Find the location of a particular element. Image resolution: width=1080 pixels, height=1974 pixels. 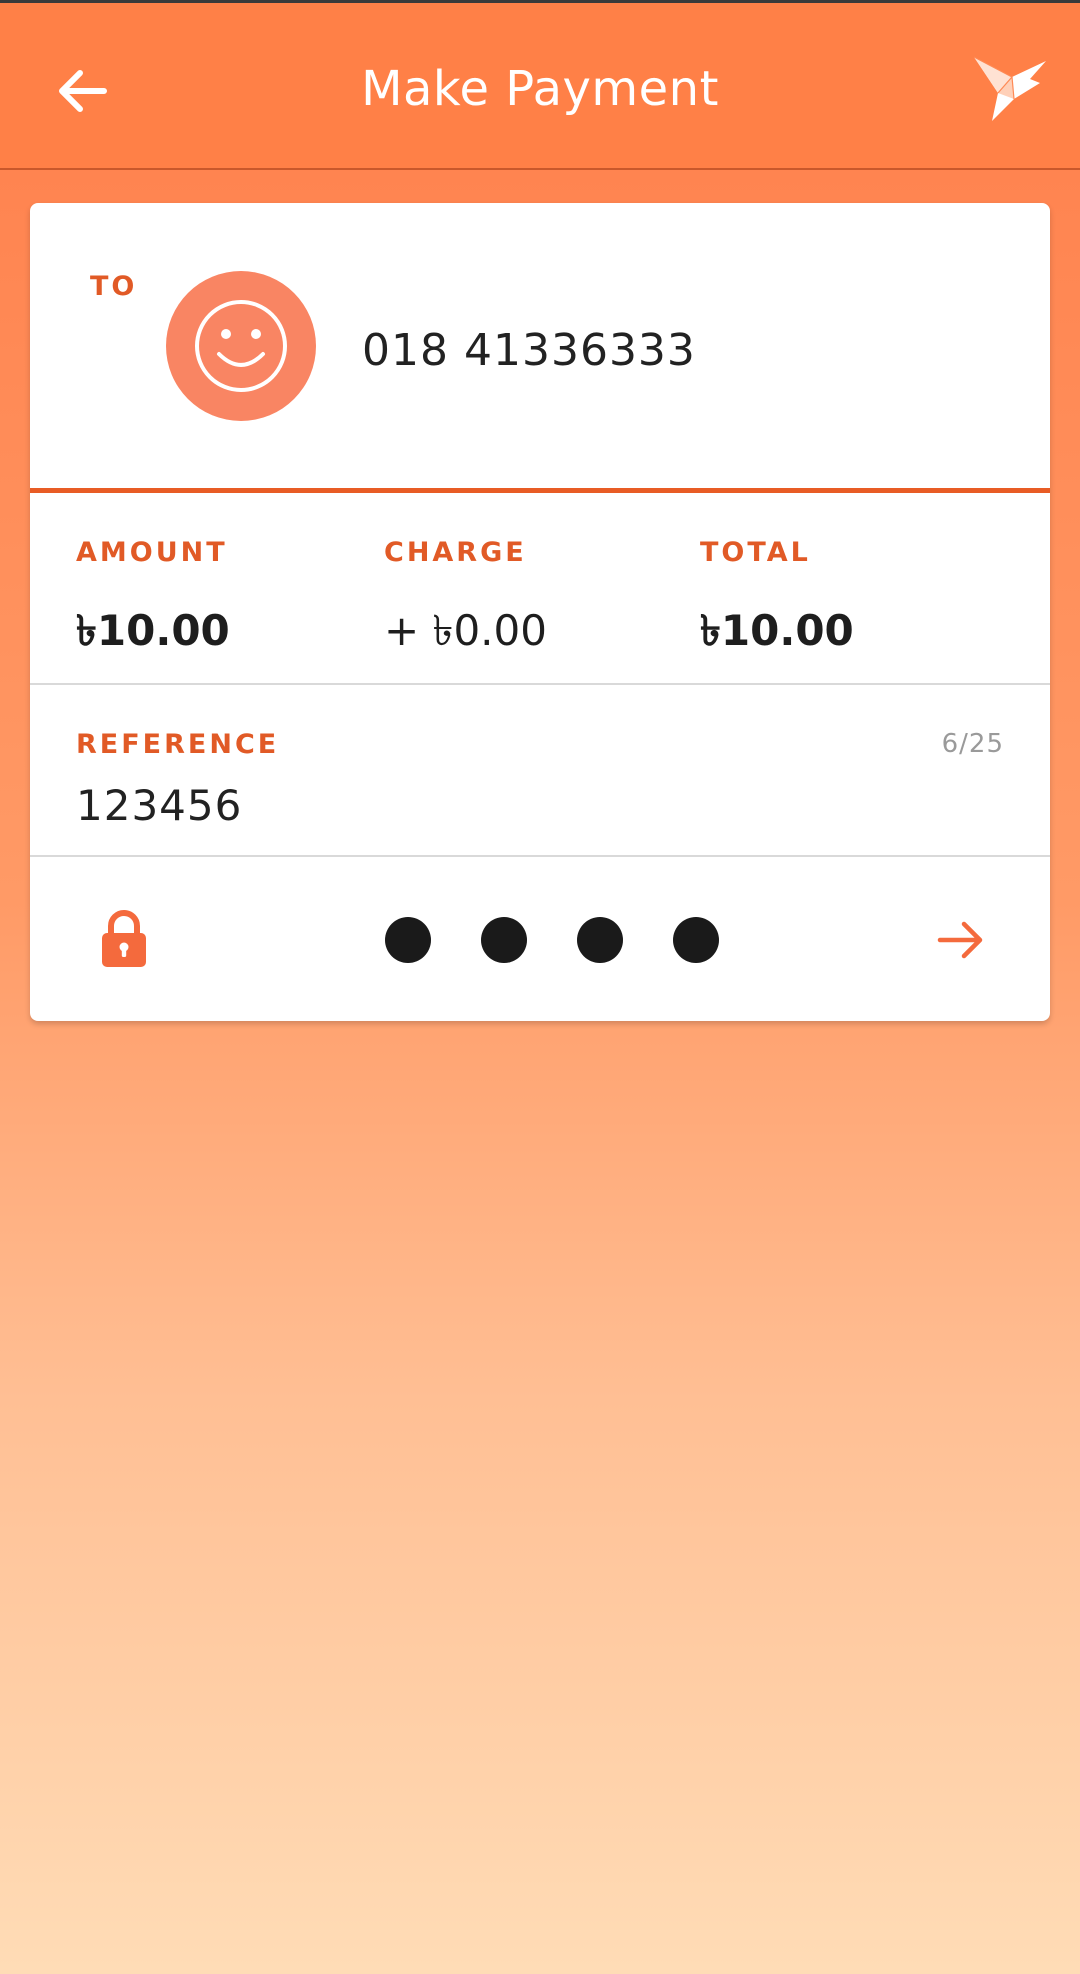

amount-value: ৳10.00 is located at coordinates (153, 630).